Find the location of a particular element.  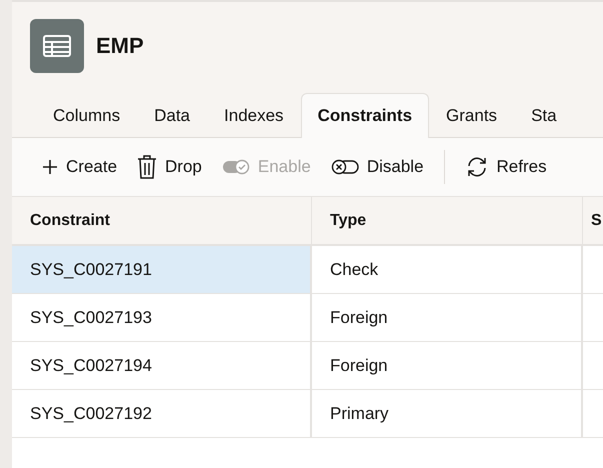

toggle-x-icon is located at coordinates (344, 167).